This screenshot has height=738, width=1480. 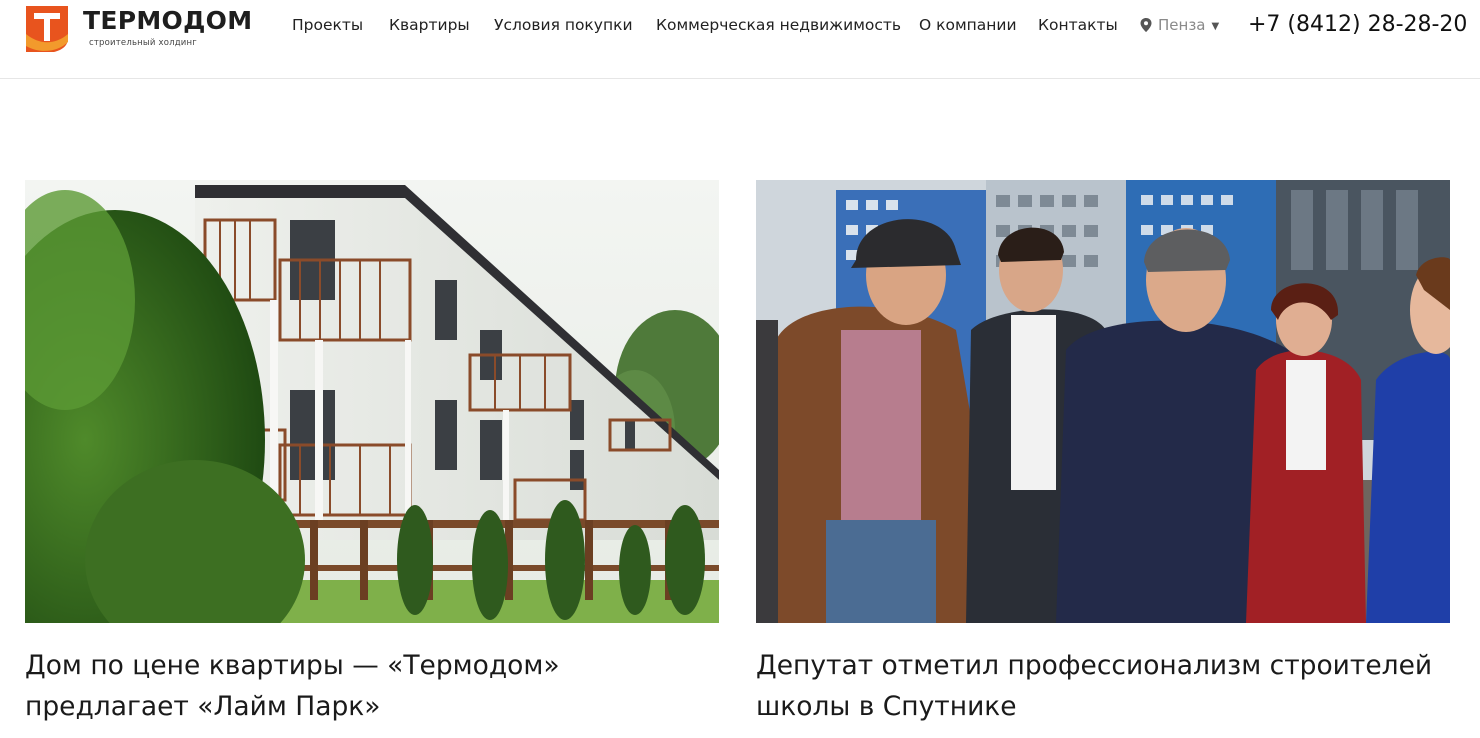 What do you see at coordinates (1215, 26) in the screenshot?
I see `caret-down-icon: ▼` at bounding box center [1215, 26].